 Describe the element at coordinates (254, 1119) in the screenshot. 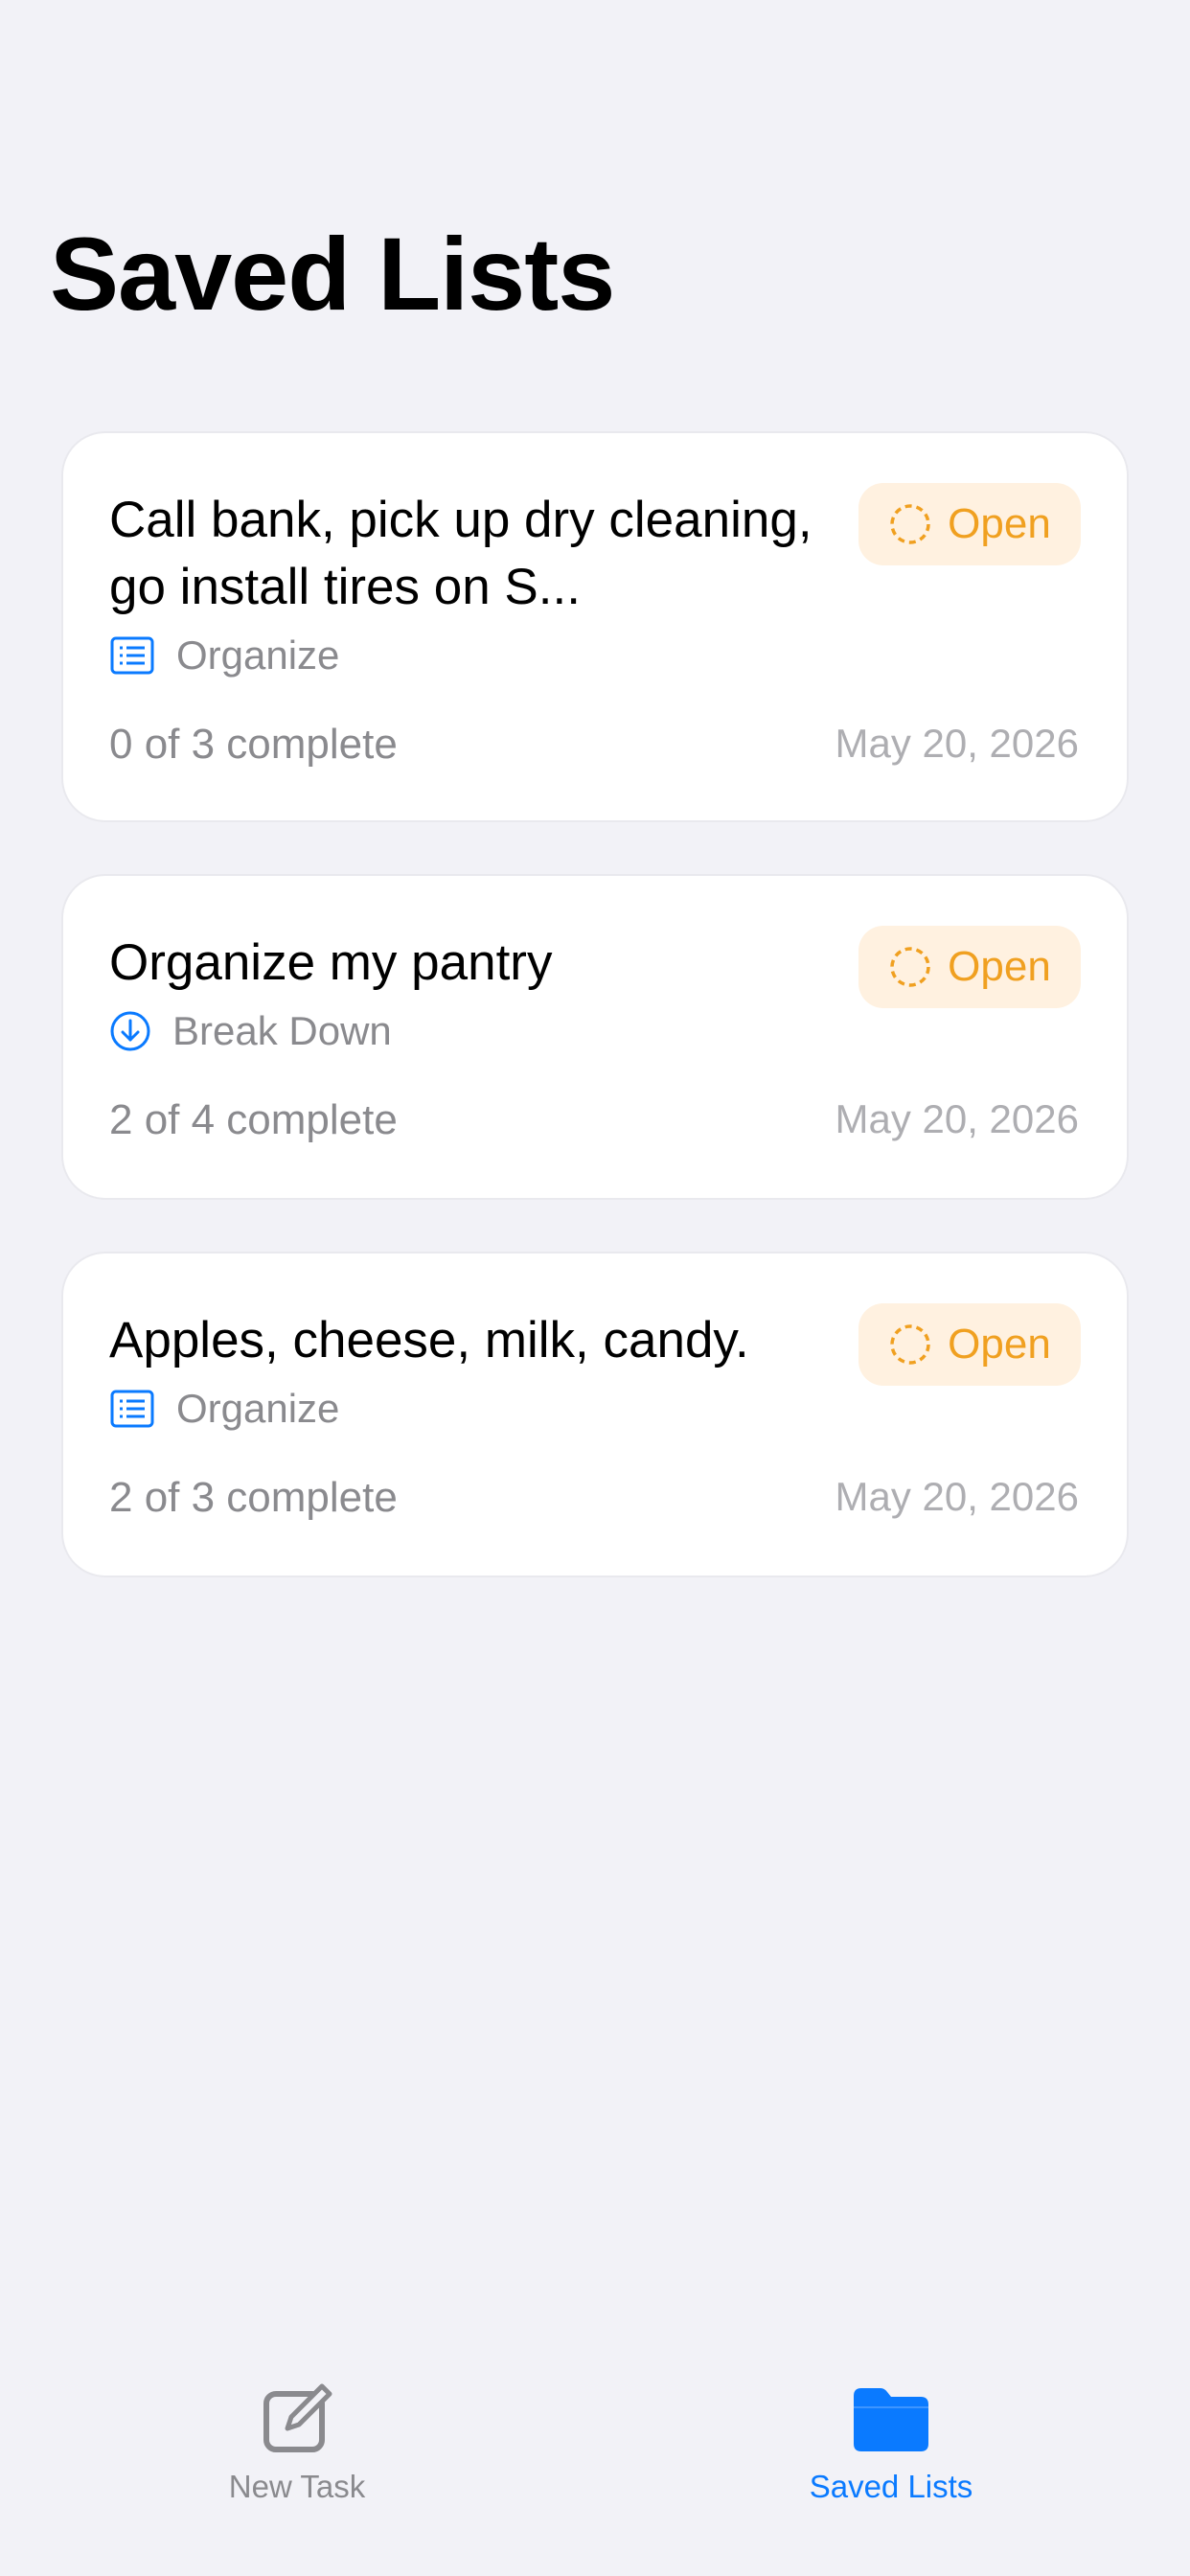

I see `progress-text: 2 of 4 complete` at that location.